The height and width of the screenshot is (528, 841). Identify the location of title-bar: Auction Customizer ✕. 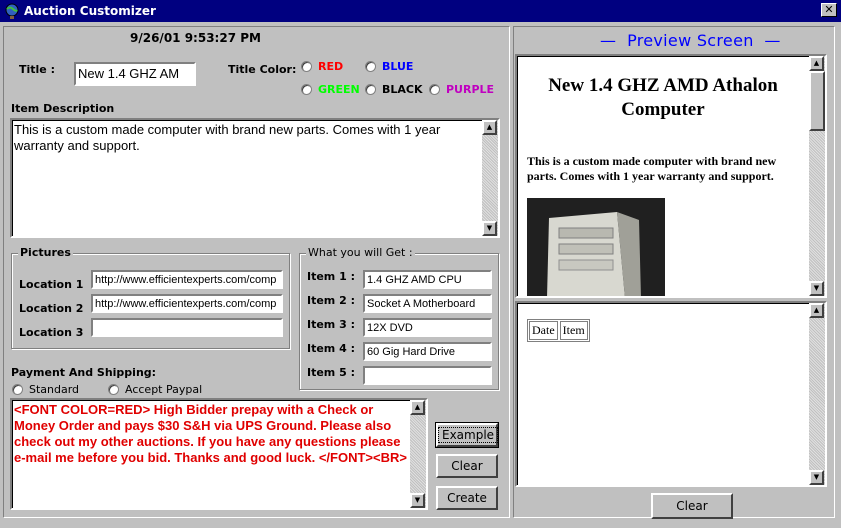
(420, 11).